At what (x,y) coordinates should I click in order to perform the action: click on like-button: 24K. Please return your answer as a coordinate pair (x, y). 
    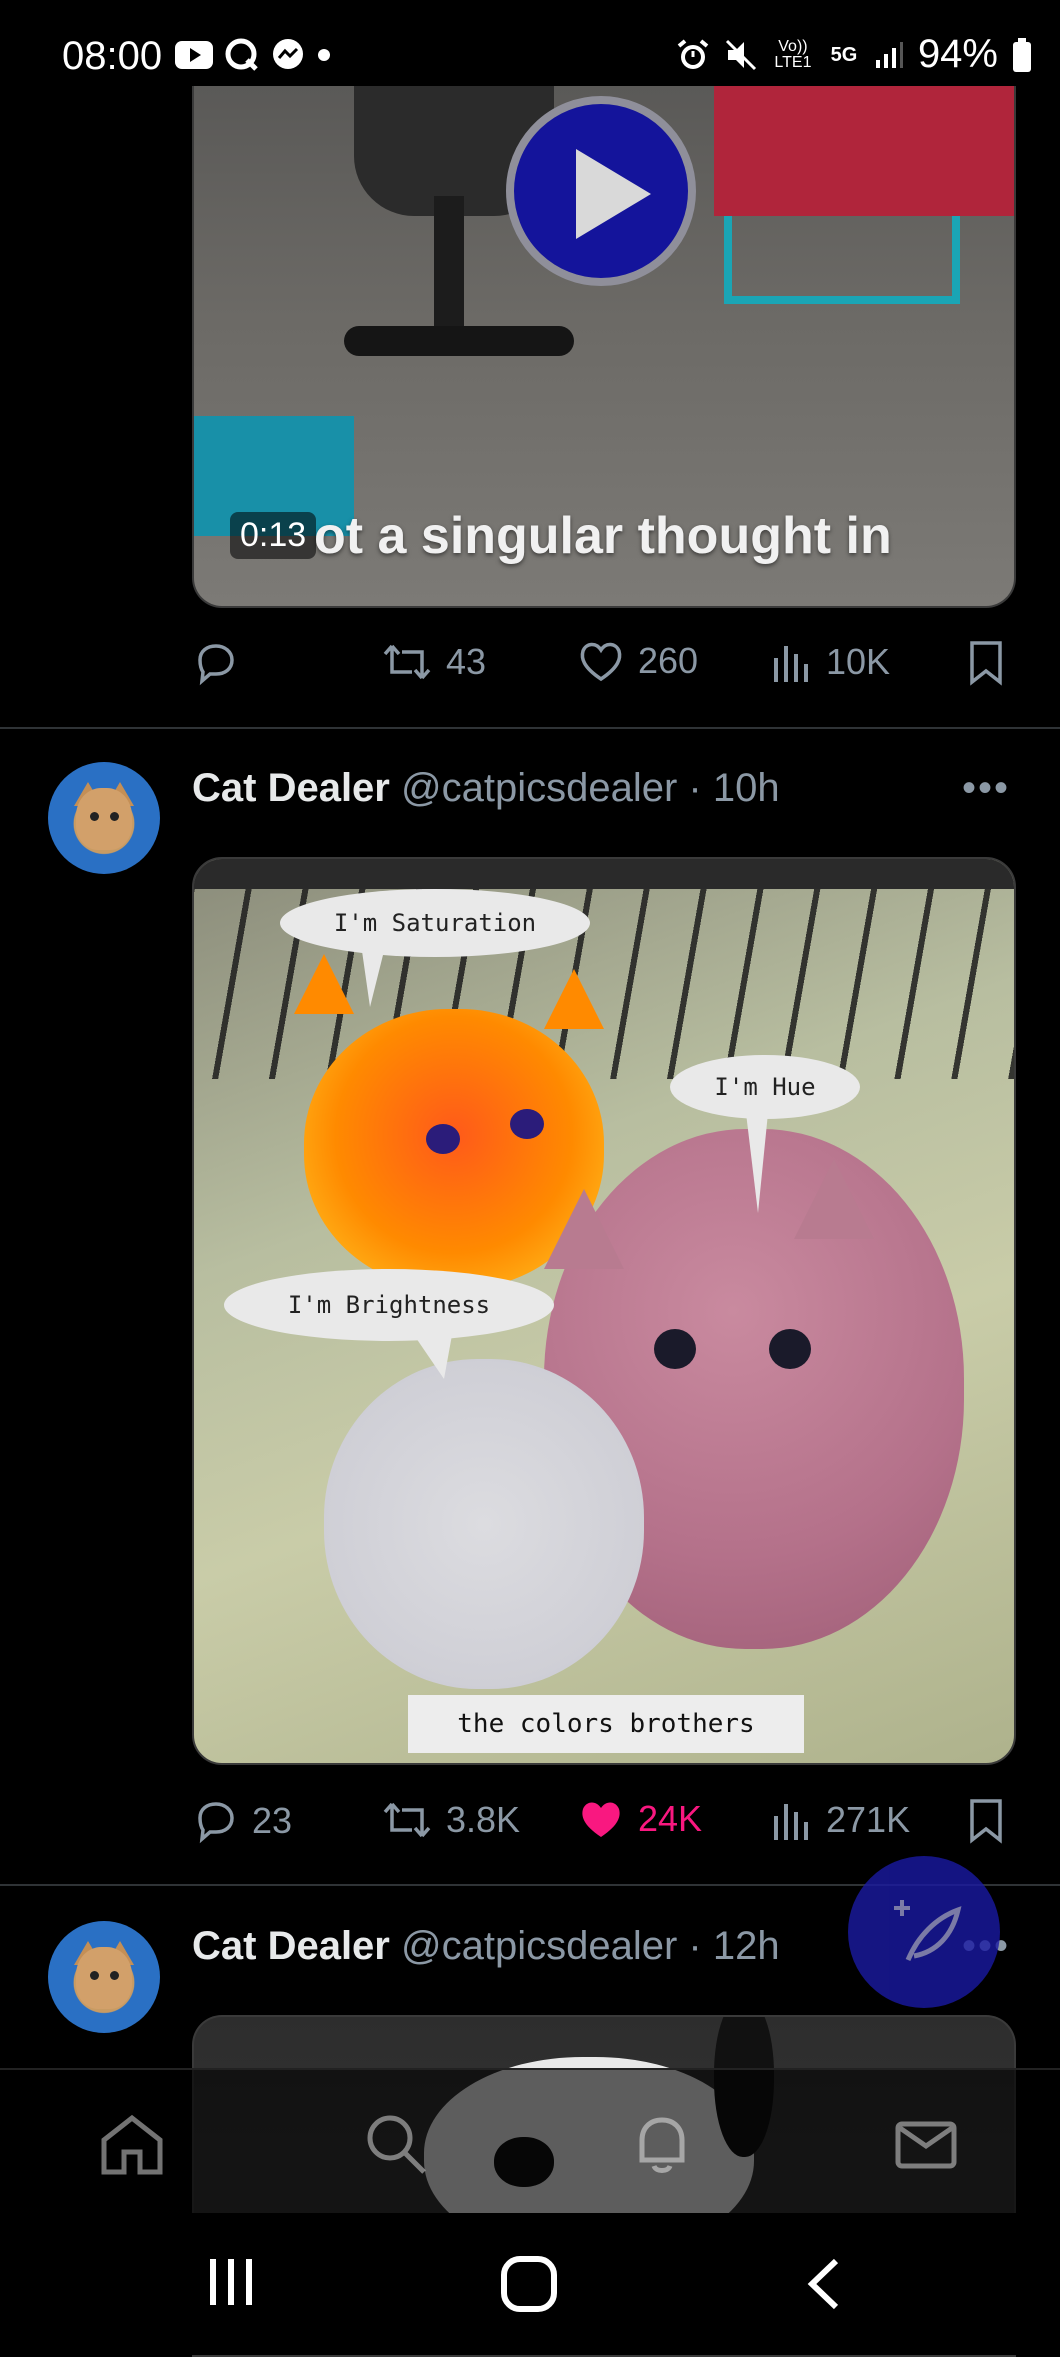
    Looking at the image, I should click on (640, 1819).